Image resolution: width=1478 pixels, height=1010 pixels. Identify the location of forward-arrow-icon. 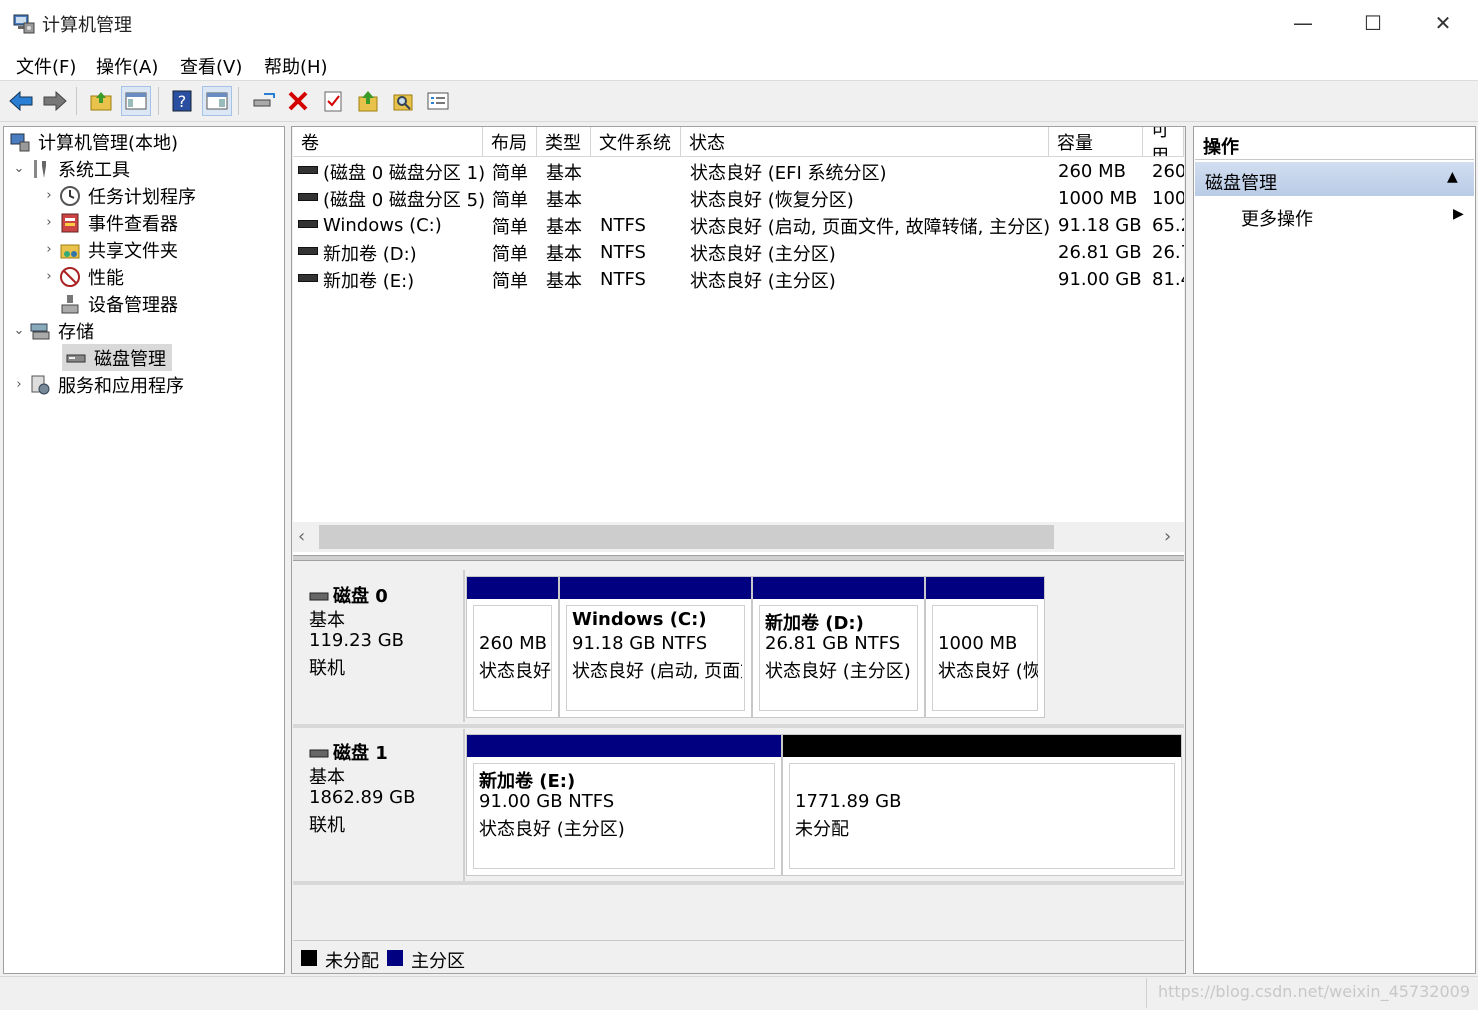
(55, 101).